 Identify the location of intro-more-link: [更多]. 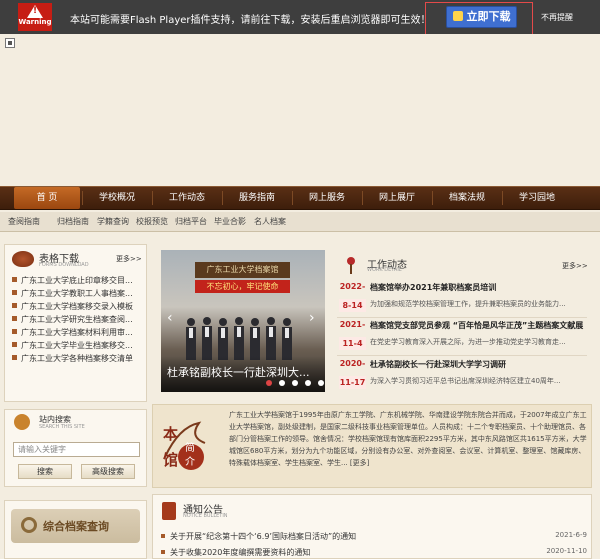
(359, 463).